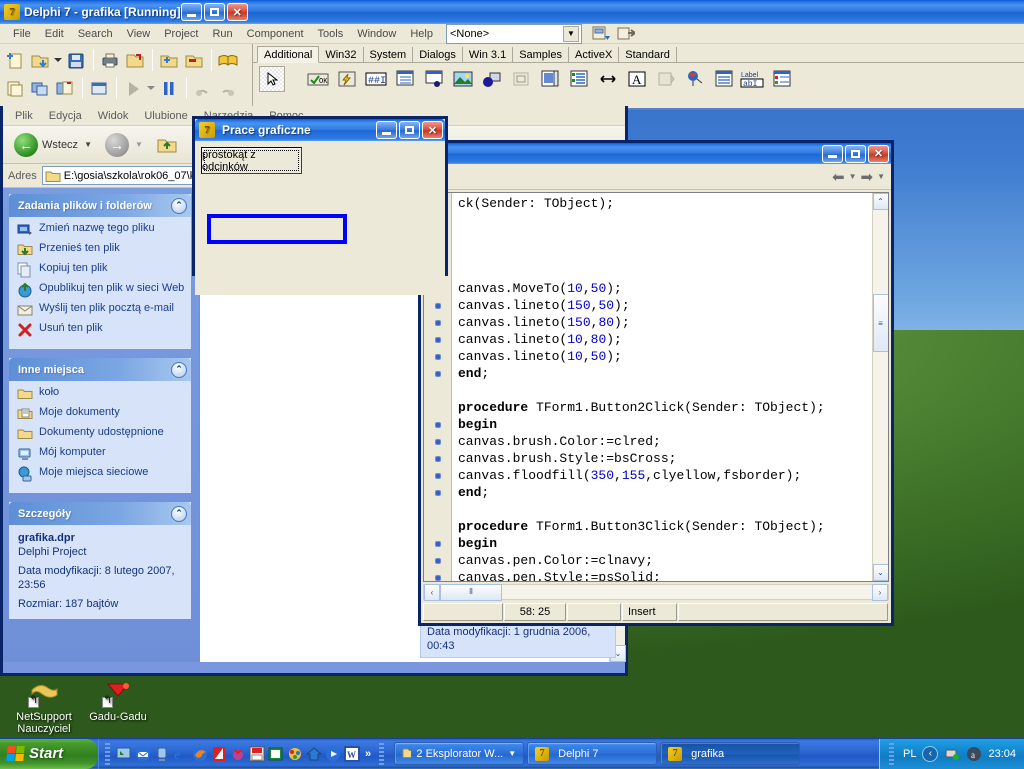  What do you see at coordinates (459, 753) in the screenshot?
I see `taskbar-button-explorer: 2 Eksplorator W... ▼` at bounding box center [459, 753].